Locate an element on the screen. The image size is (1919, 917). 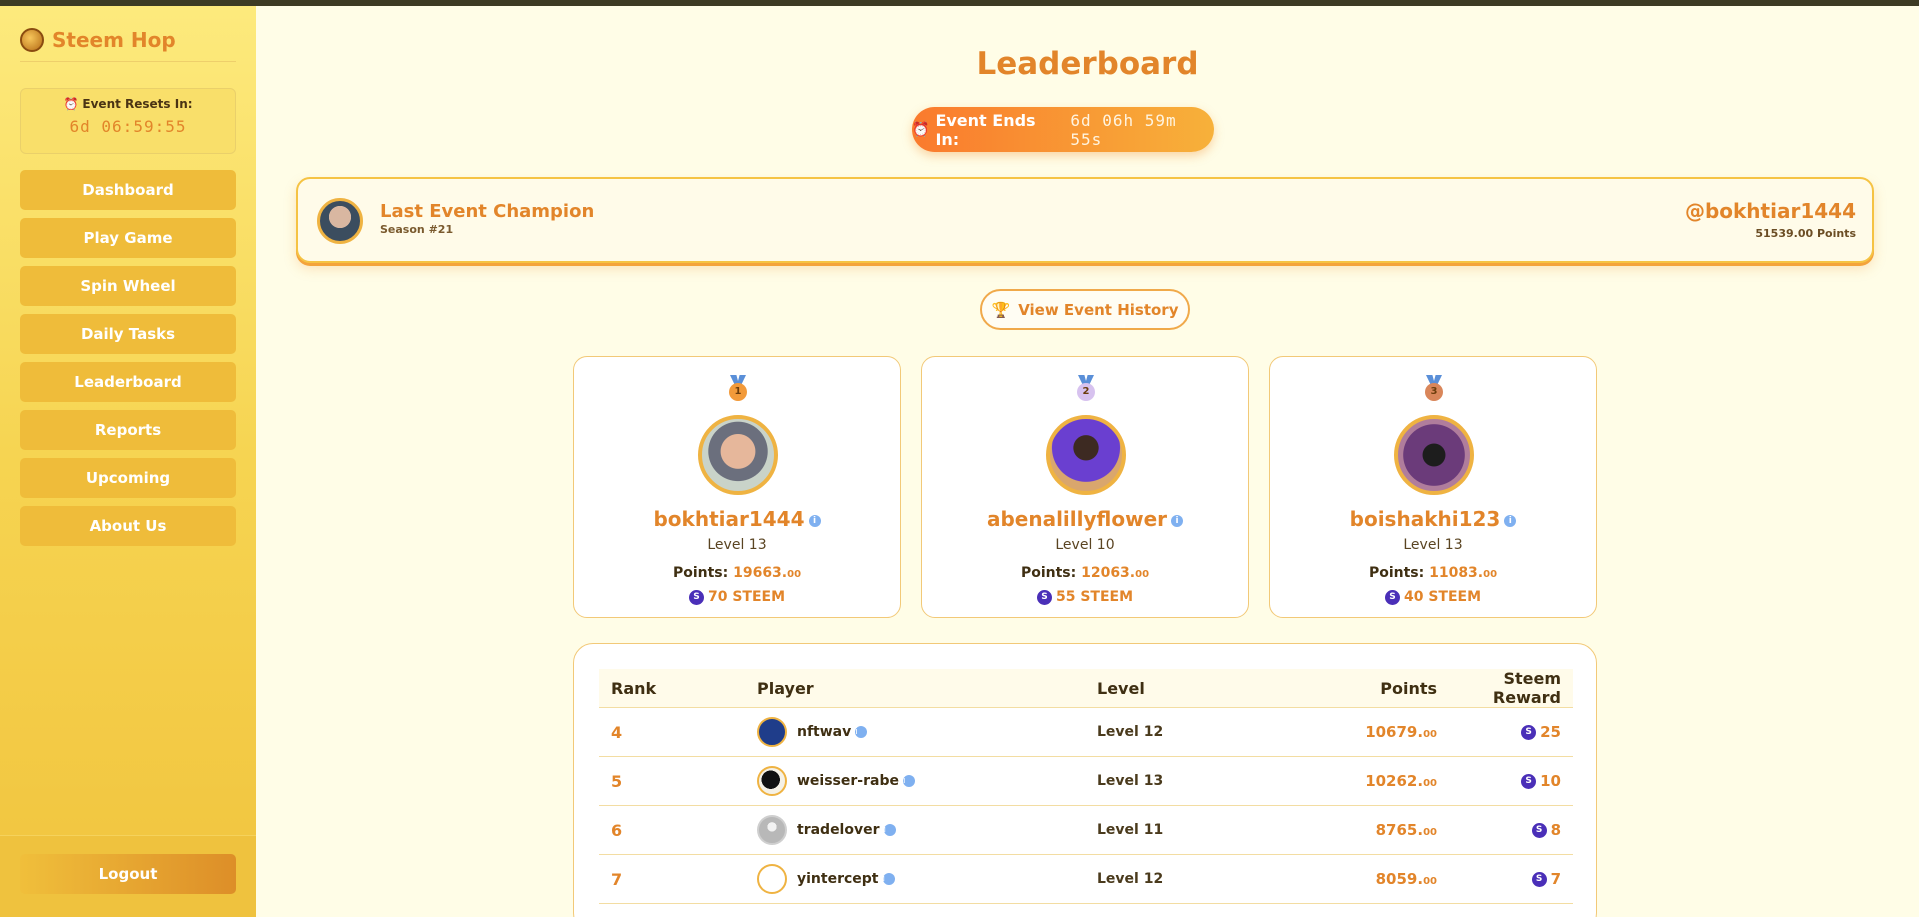
header-level: Level is located at coordinates (1177, 688).